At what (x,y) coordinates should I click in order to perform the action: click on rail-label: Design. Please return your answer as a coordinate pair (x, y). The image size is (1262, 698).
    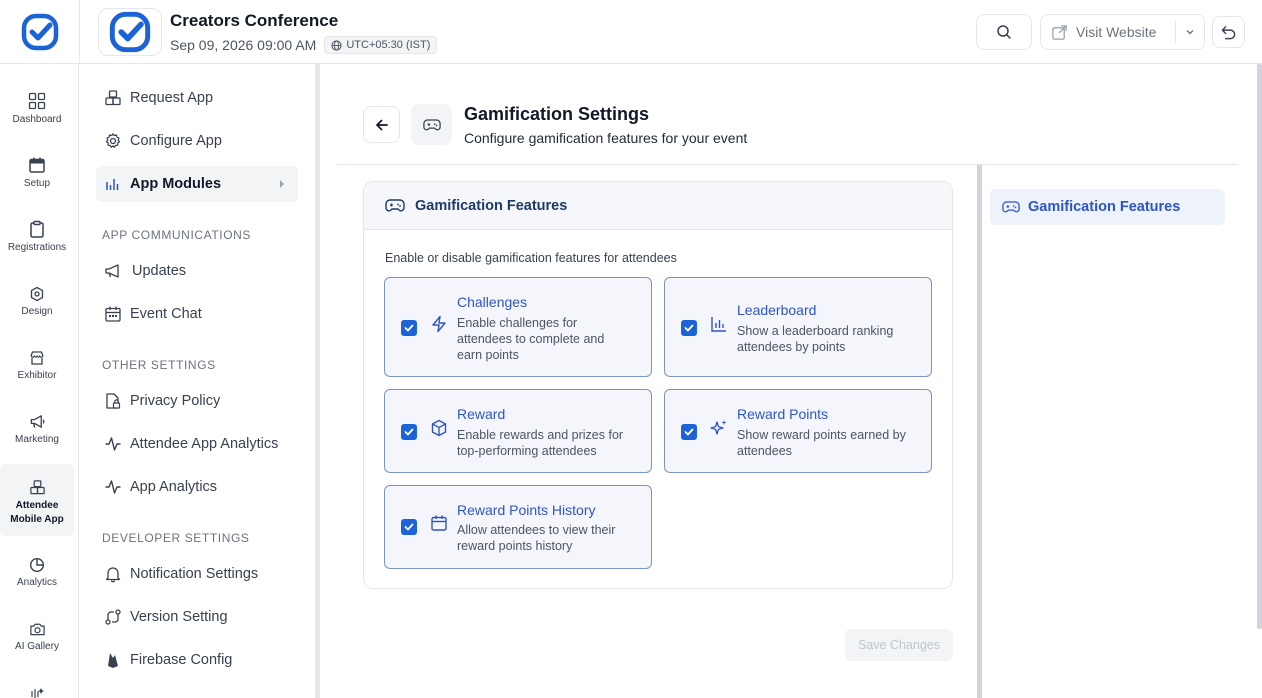
    Looking at the image, I should click on (37, 311).